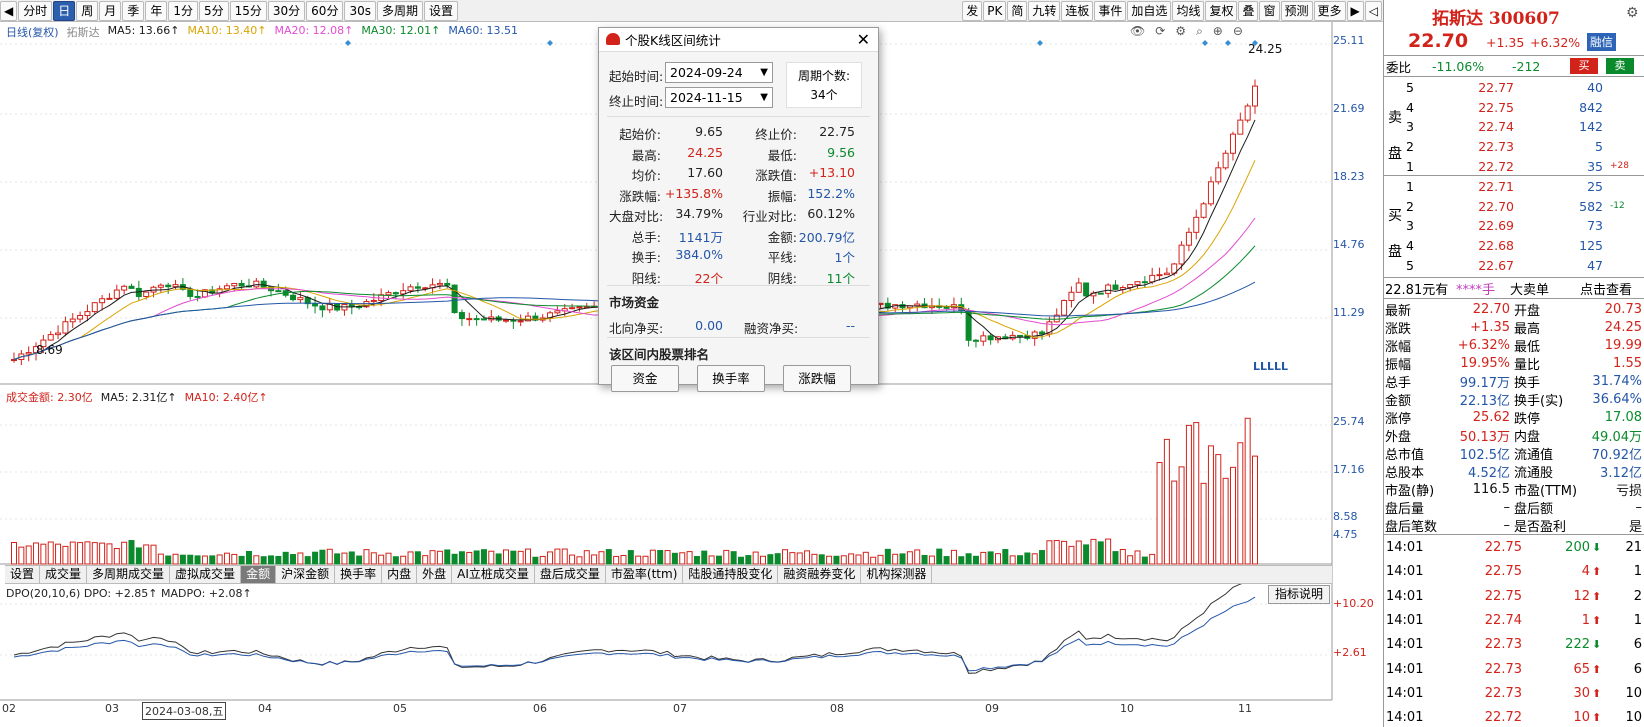  I want to click on indicator-help-button: 指标说明, so click(1299, 594).